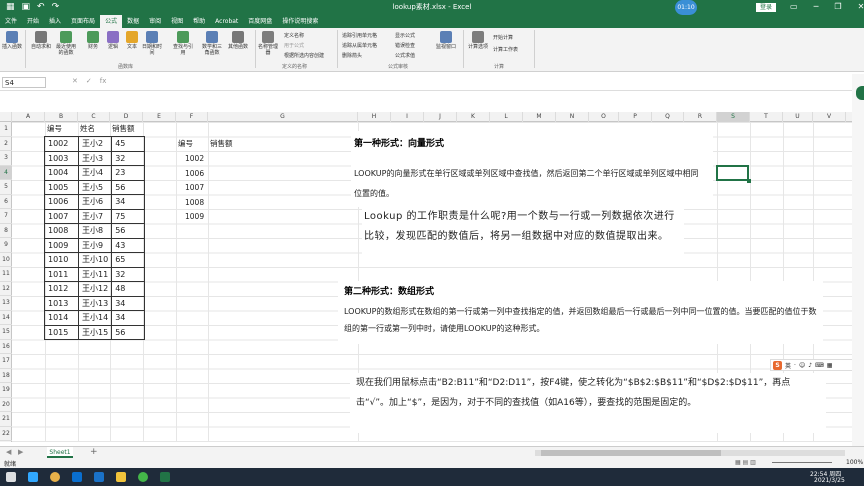  Describe the element at coordinates (506, 117) in the screenshot. I see `column-header-l: L` at that location.